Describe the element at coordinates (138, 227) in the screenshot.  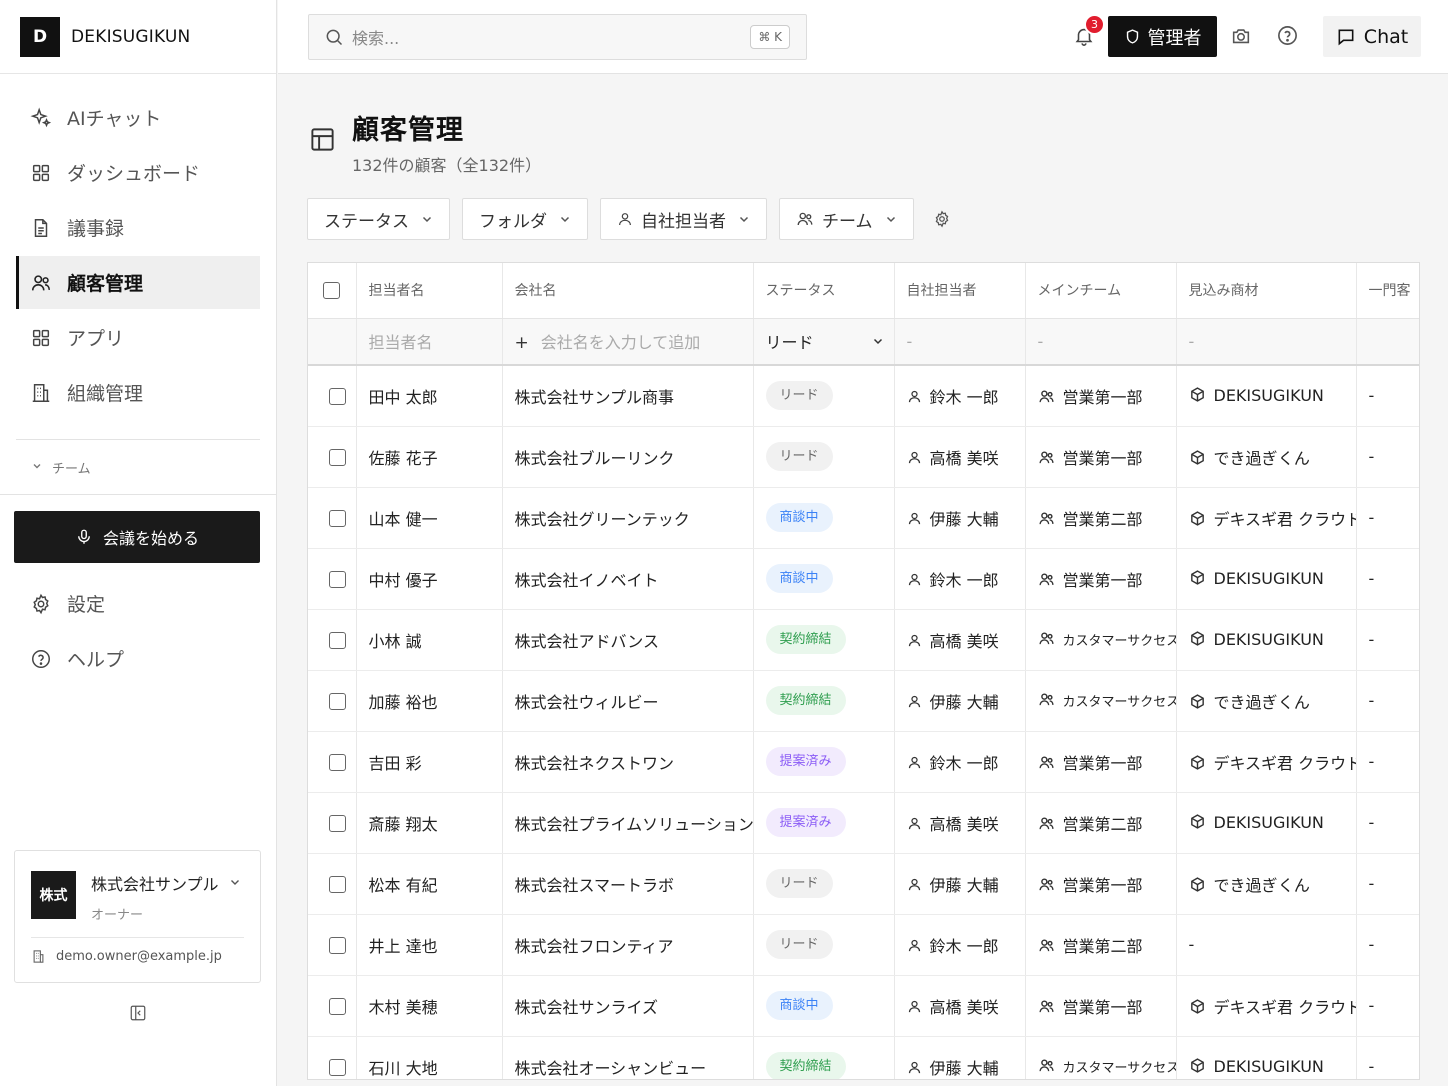
I see `sidebar-item-minutes: 議事録` at that location.